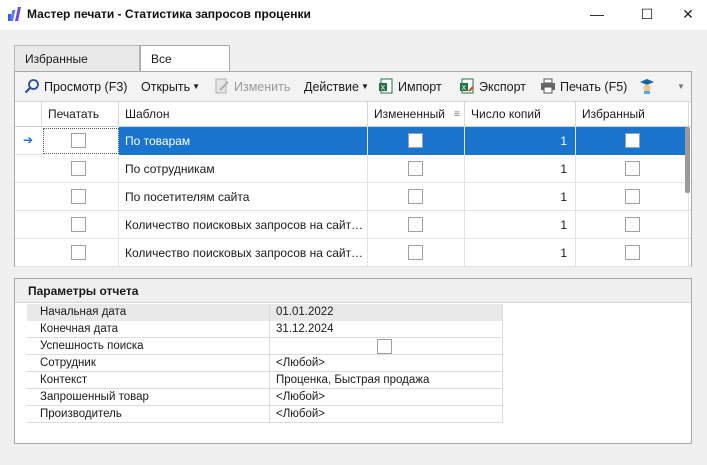 The height and width of the screenshot is (465, 707). I want to click on tab-all-templates: Все шаблоны, so click(185, 68).